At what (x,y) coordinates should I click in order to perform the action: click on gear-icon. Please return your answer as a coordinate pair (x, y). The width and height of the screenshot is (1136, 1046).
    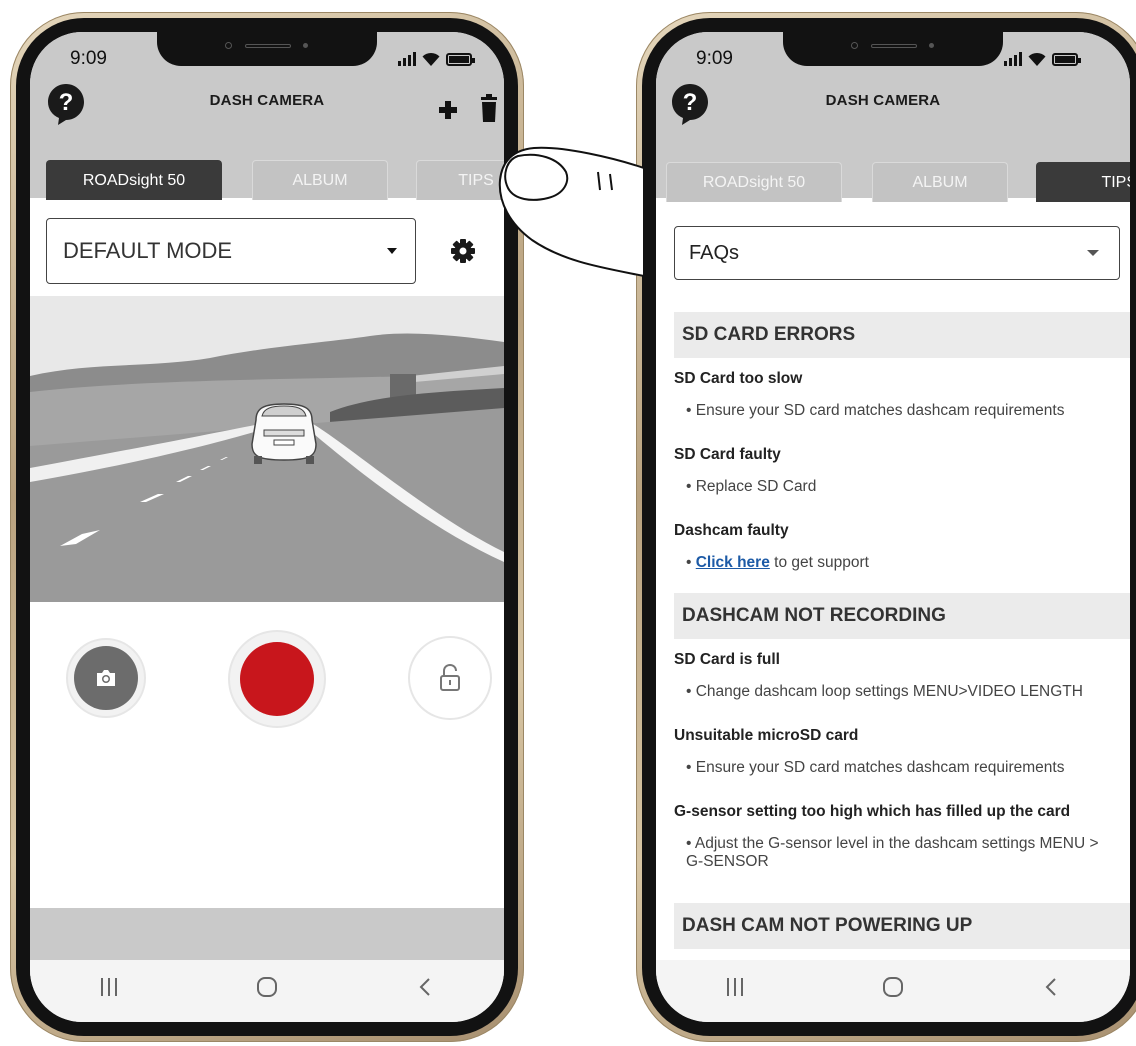
    Looking at the image, I should click on (463, 251).